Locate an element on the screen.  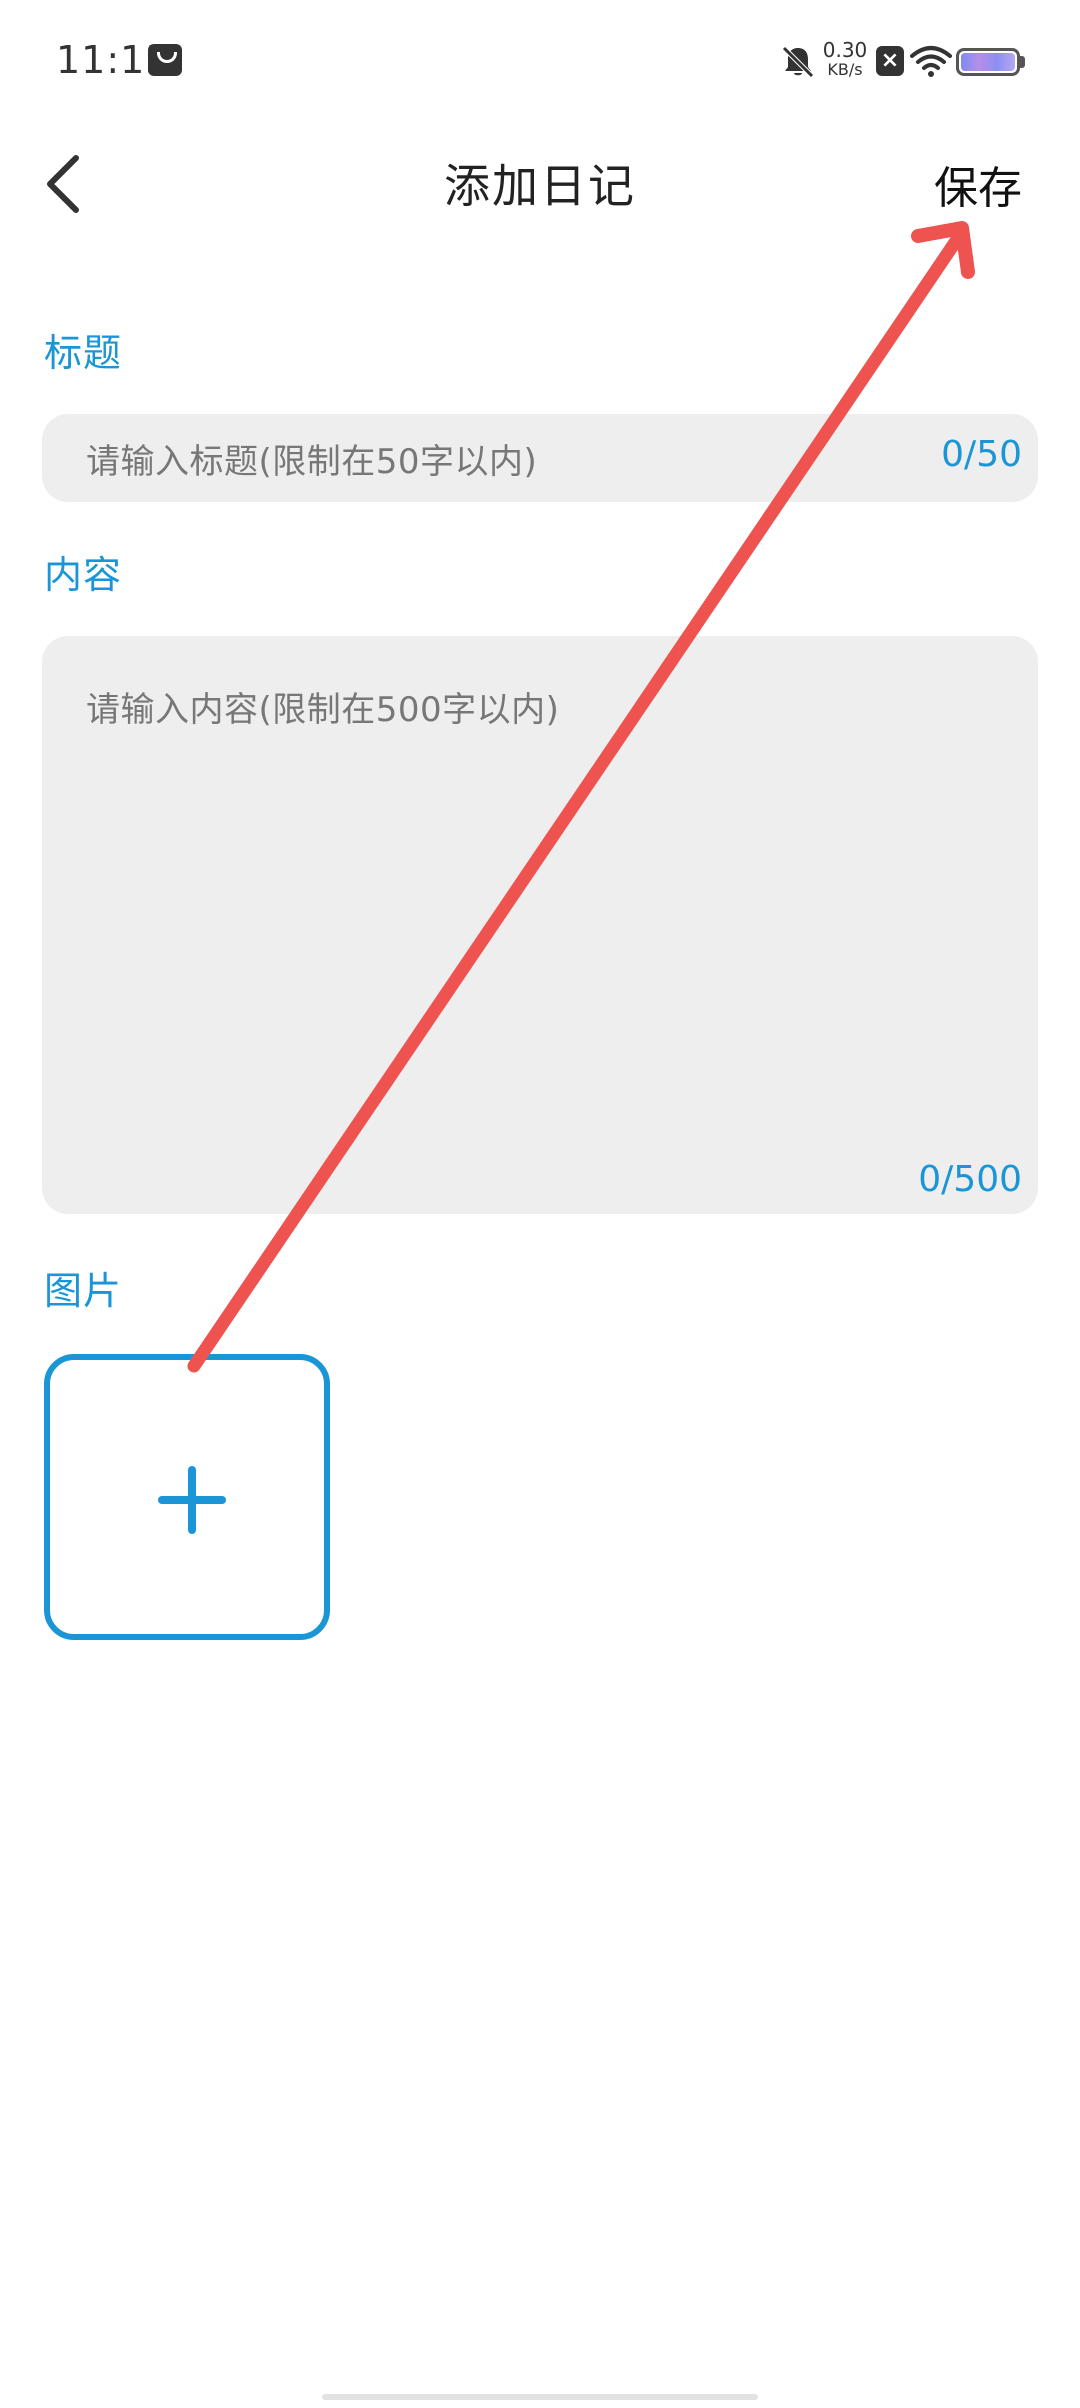
home-indicator is located at coordinates (540, 2397).